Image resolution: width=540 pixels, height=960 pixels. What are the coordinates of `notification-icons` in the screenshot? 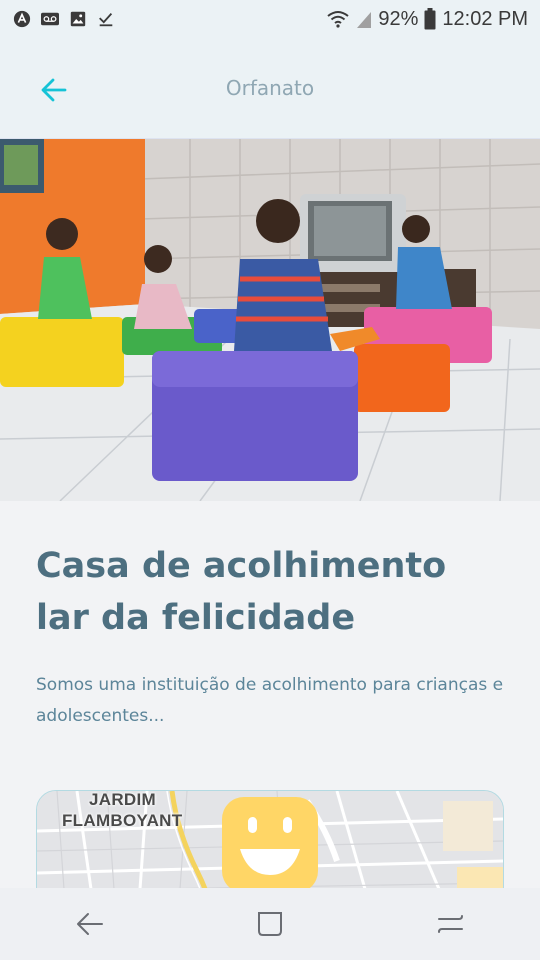 It's located at (58, 19).